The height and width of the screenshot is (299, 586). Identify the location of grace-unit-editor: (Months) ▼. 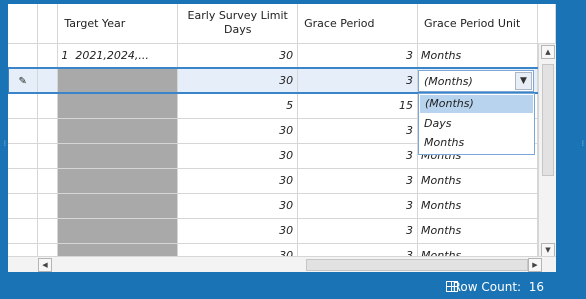
(476, 81).